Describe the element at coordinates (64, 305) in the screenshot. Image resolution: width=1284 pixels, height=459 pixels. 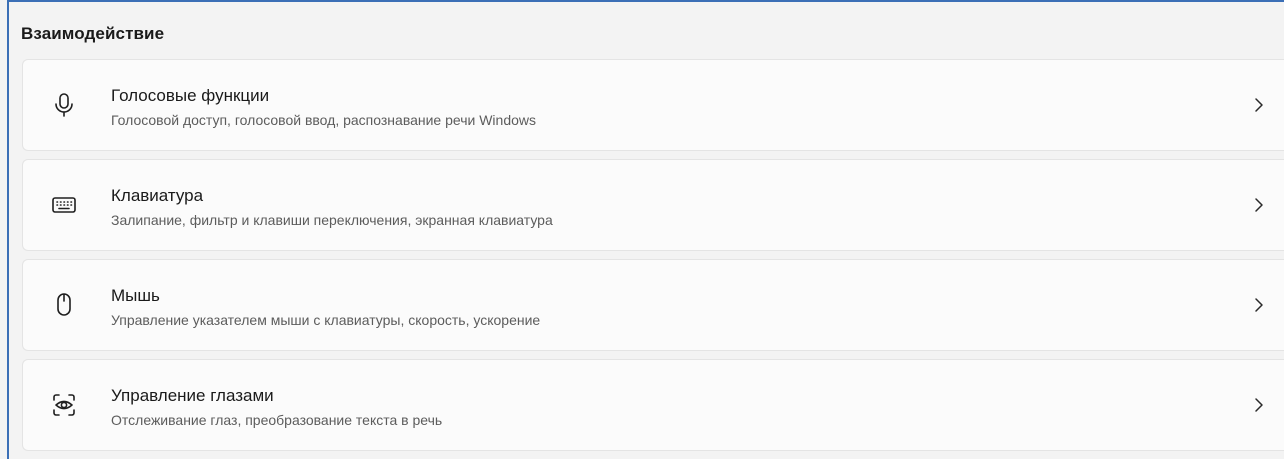
I see `mouse-icon` at that location.